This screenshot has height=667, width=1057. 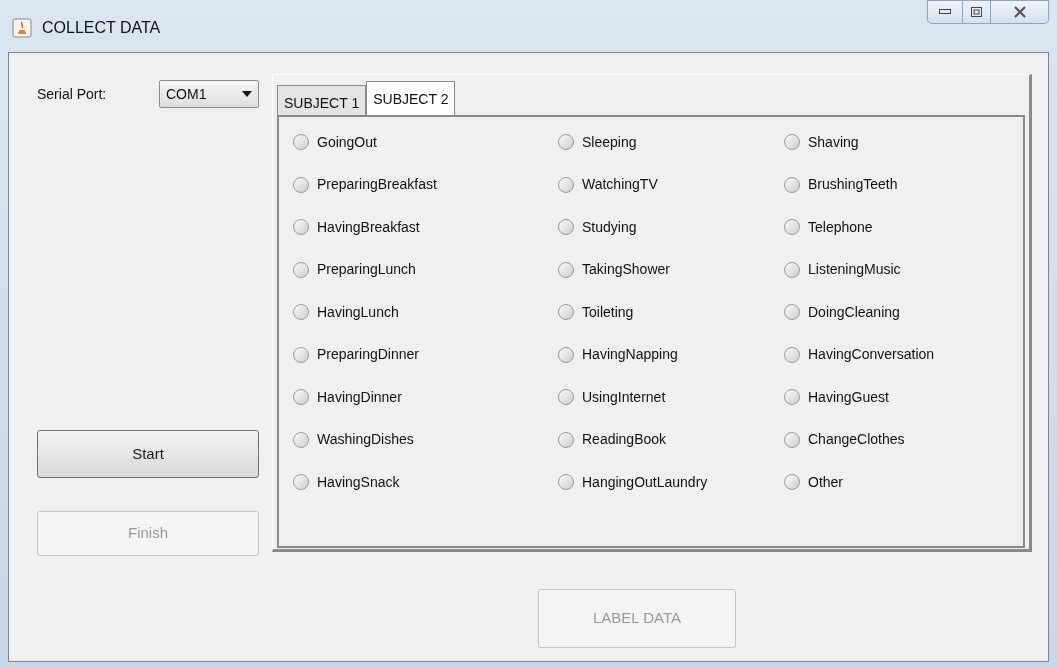 I want to click on activity-radio: HavingConversation, so click(x=859, y=354).